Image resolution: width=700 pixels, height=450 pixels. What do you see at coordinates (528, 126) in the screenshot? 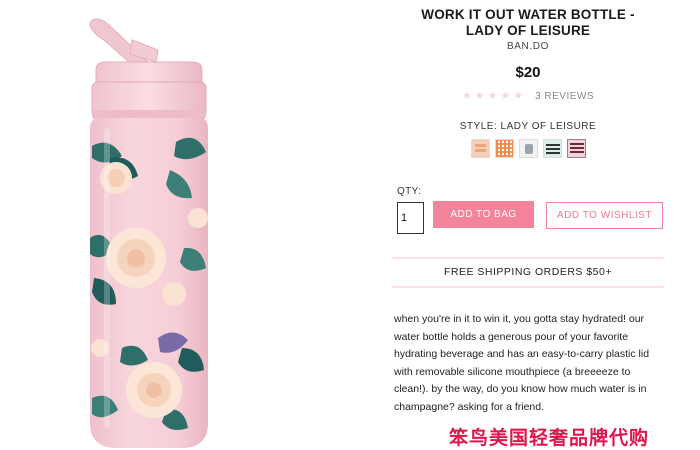
I see `style-label: STYLE: LADY OF LEISURE` at bounding box center [528, 126].